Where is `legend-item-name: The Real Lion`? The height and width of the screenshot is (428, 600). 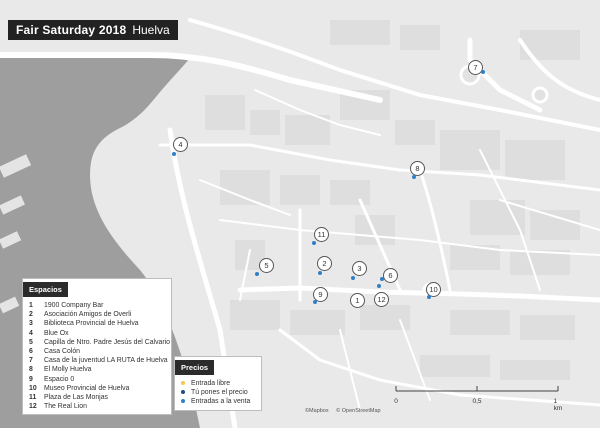
legend-item-name: The Real Lion is located at coordinates (65, 407).